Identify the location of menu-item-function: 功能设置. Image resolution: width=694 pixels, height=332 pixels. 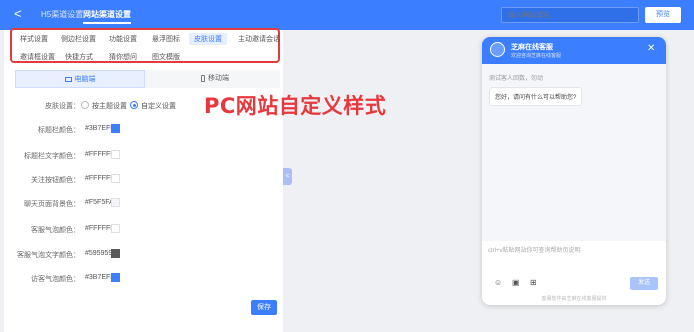
(123, 39).